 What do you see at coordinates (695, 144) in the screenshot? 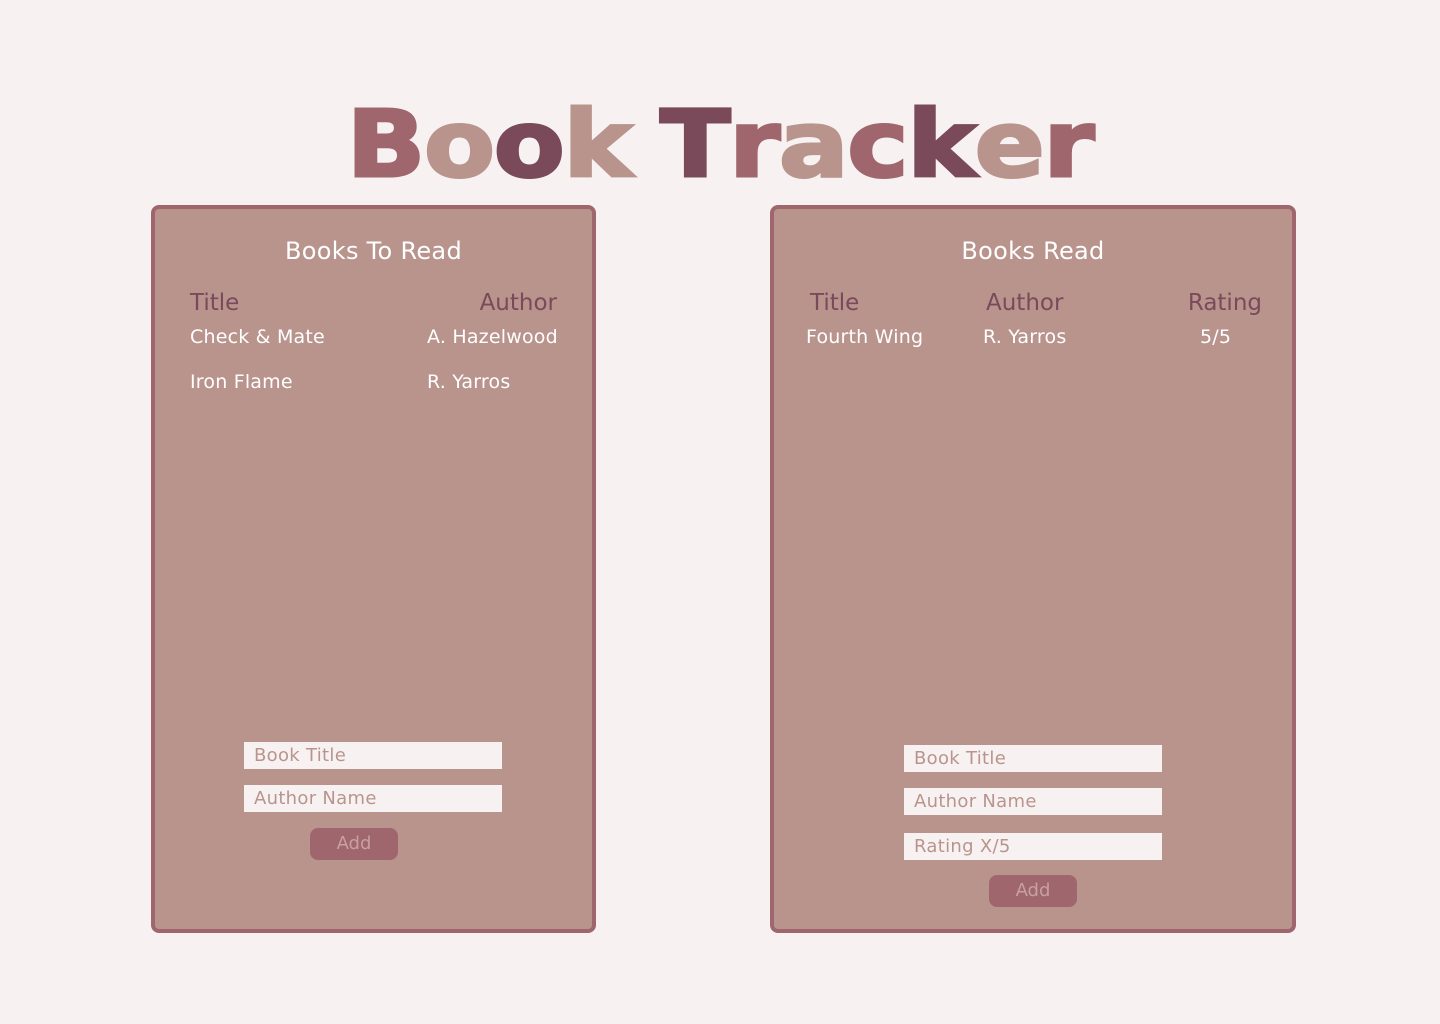
I see `title-letter: T` at bounding box center [695, 144].